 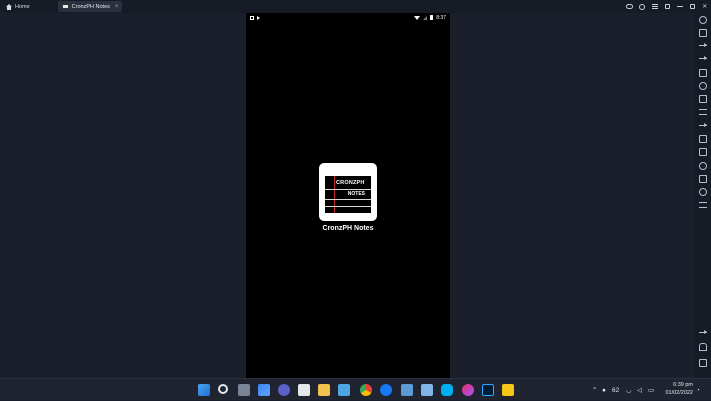 What do you see at coordinates (350, 183) in the screenshot?
I see `logo-text-top: CRONZPH` at bounding box center [350, 183].